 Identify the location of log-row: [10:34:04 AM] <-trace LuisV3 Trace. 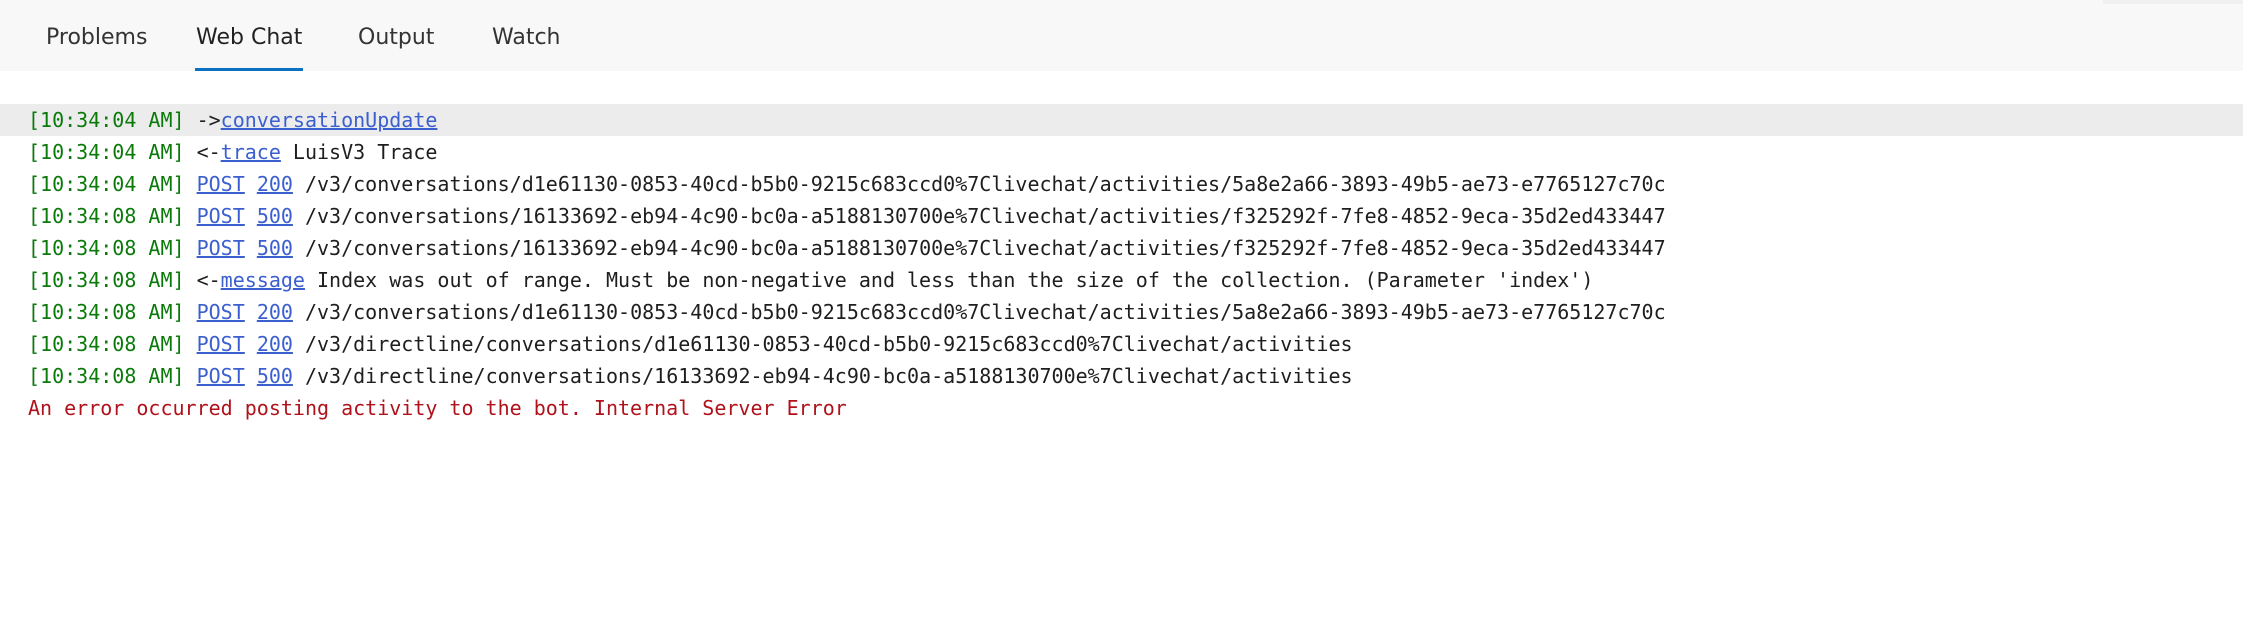
(1121, 152).